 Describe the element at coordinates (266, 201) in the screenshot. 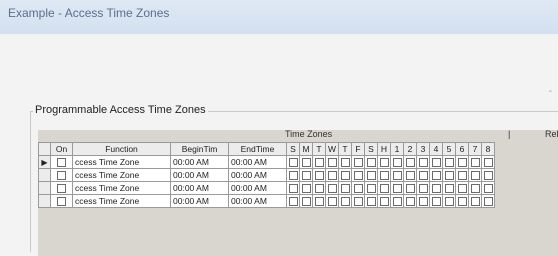

I see `table-row: ccess Time Zone 00:00 AM 00:00 AM` at that location.